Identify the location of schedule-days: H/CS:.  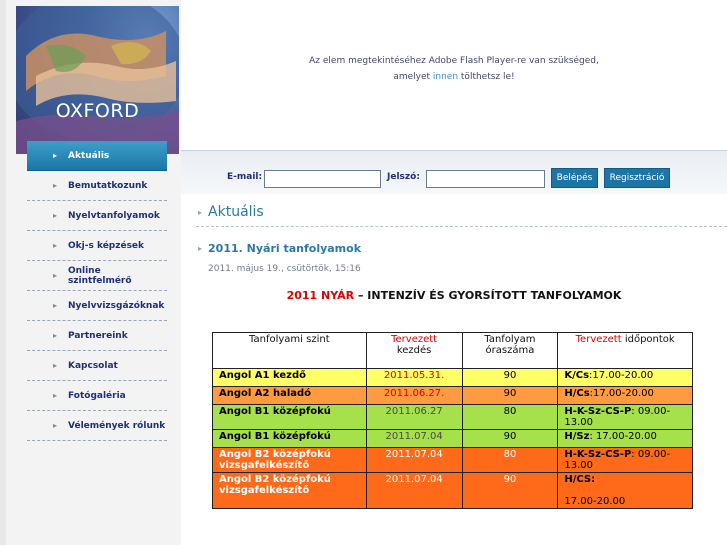
(580, 479).